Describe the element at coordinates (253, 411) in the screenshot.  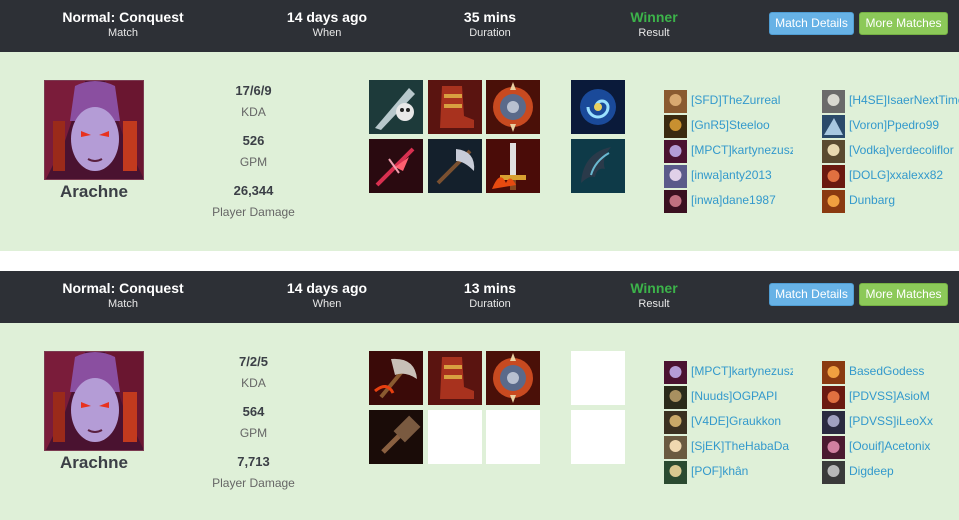
I see `gpm-value: 564` at that location.